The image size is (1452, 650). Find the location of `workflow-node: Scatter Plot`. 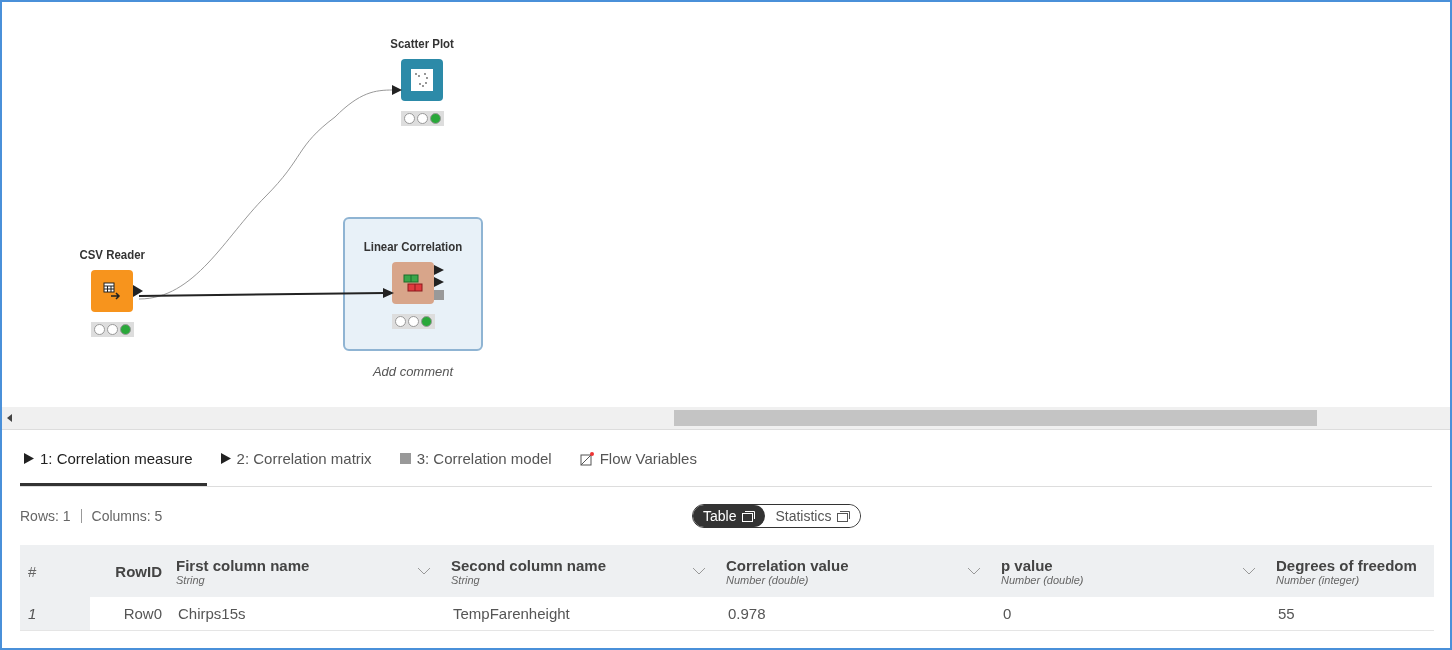

workflow-node: Scatter Plot is located at coordinates (422, 89).